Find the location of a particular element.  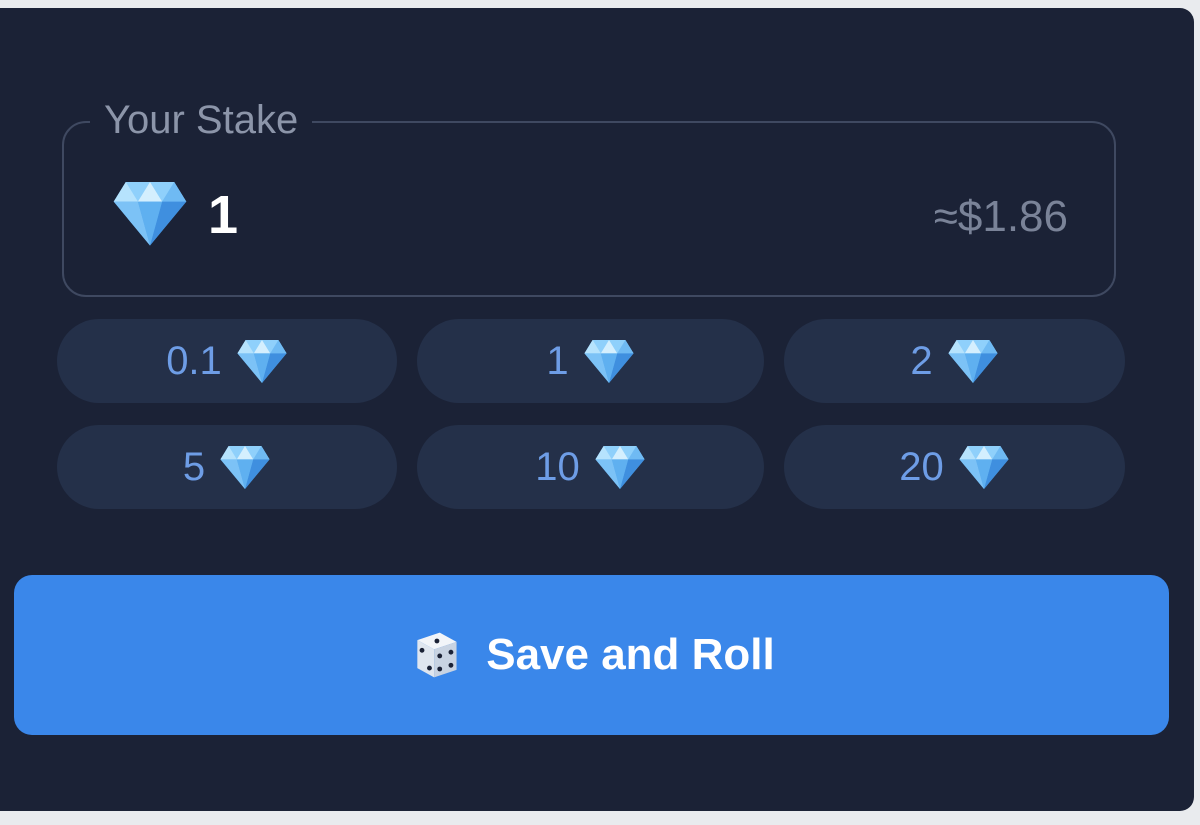

quick-amount-2: 2 is located at coordinates (954, 361).